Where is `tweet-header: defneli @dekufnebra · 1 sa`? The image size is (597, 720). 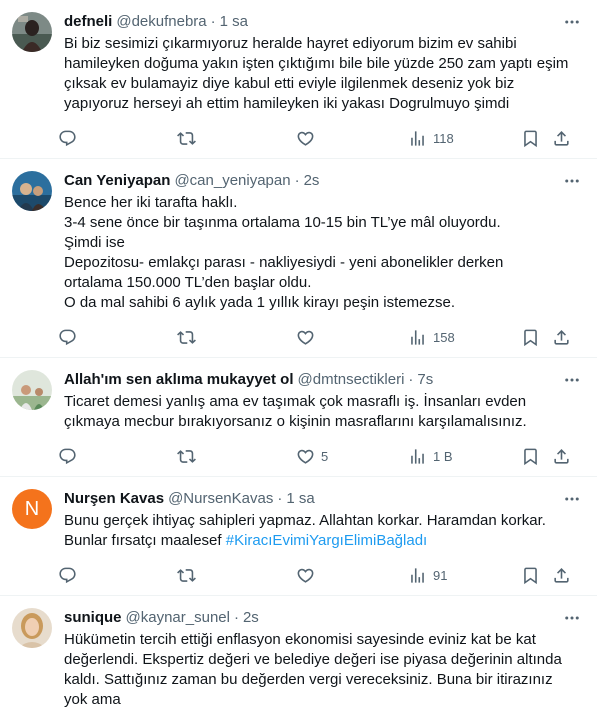 tweet-header: defneli @dekufnebra · 1 sa is located at coordinates (322, 22).